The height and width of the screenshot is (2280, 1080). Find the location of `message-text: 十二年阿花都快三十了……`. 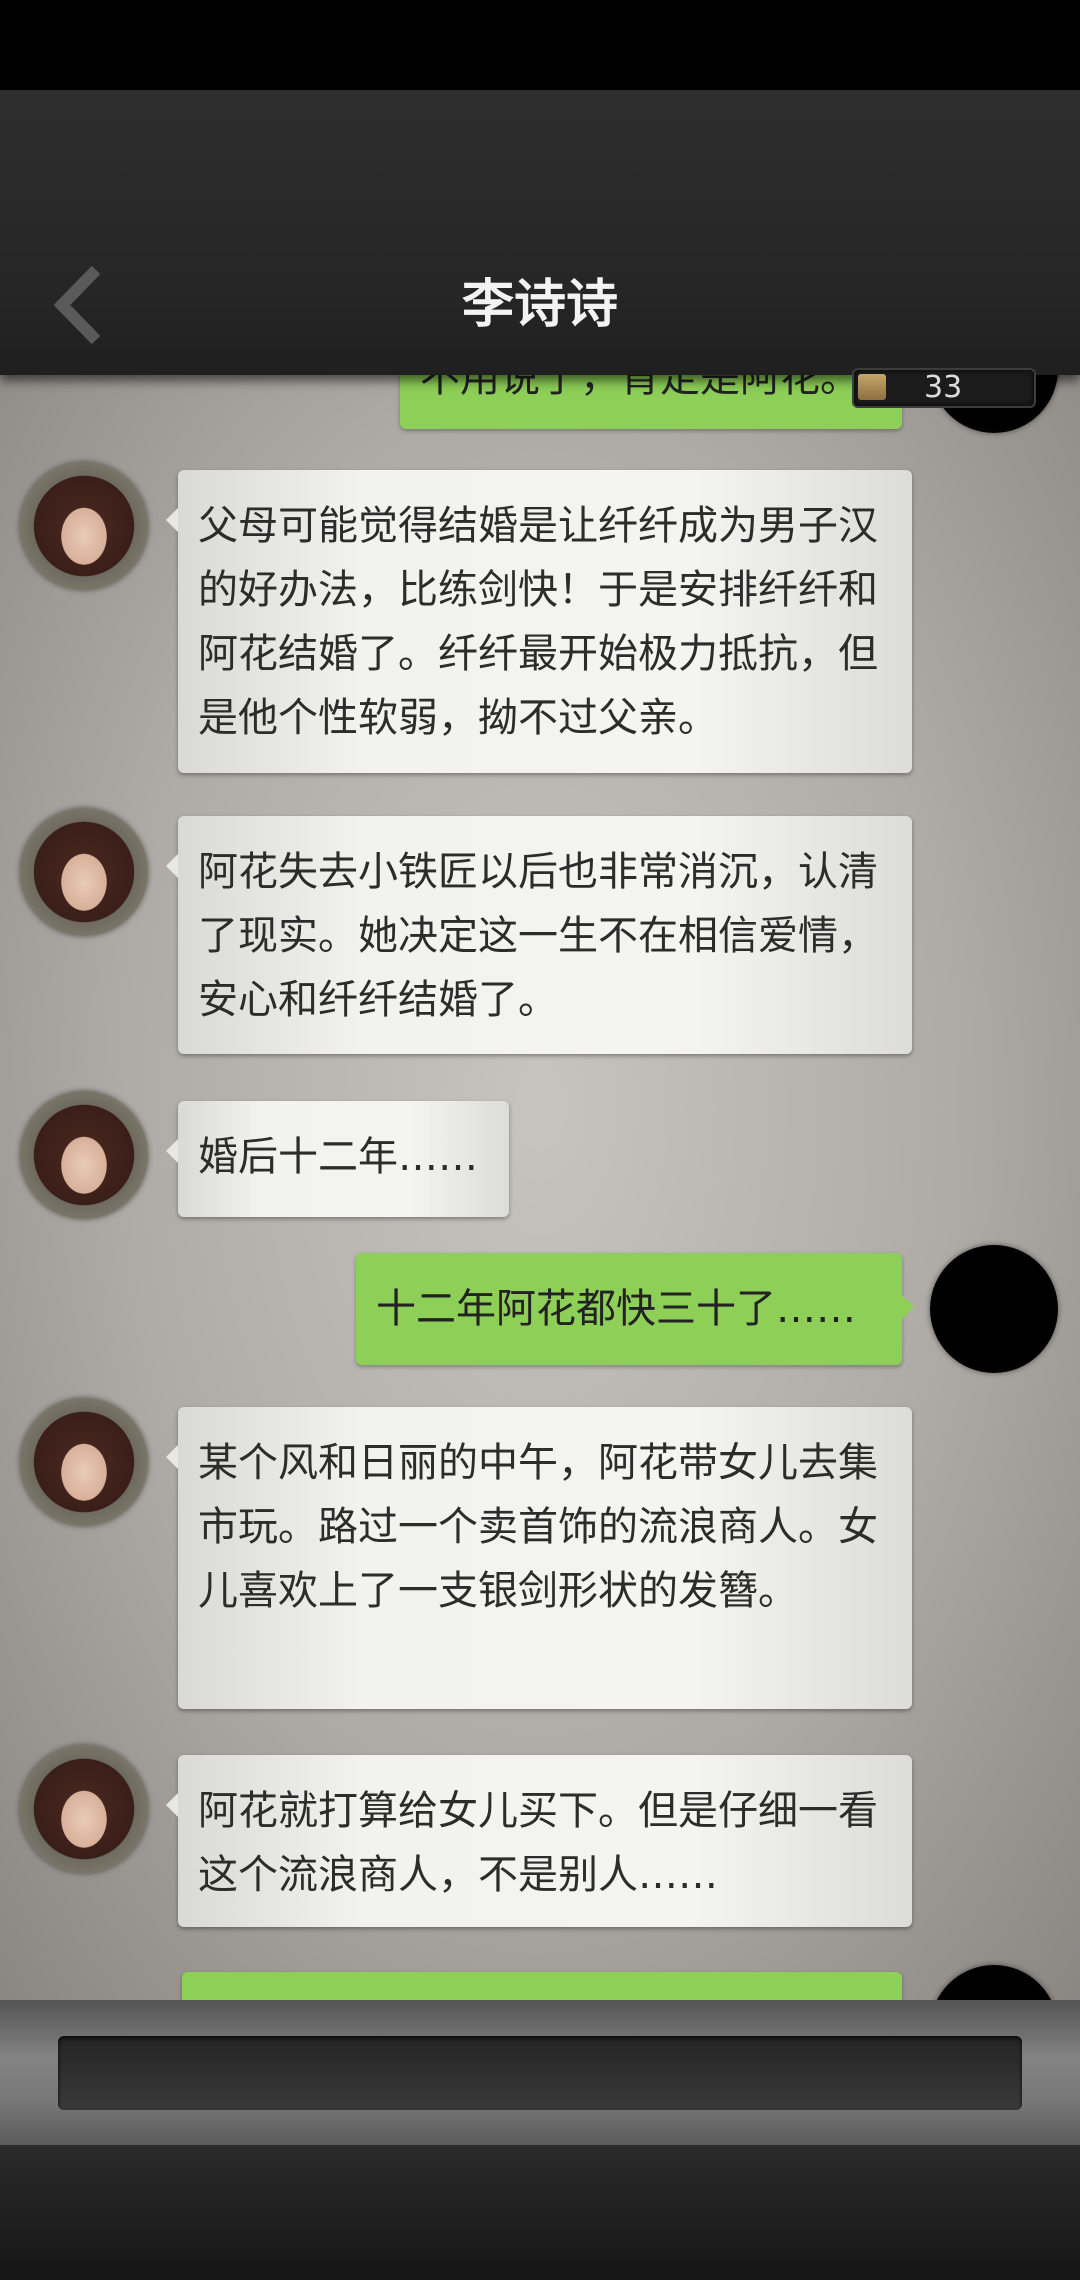

message-text: 十二年阿花都快三十了…… is located at coordinates (616, 1309).